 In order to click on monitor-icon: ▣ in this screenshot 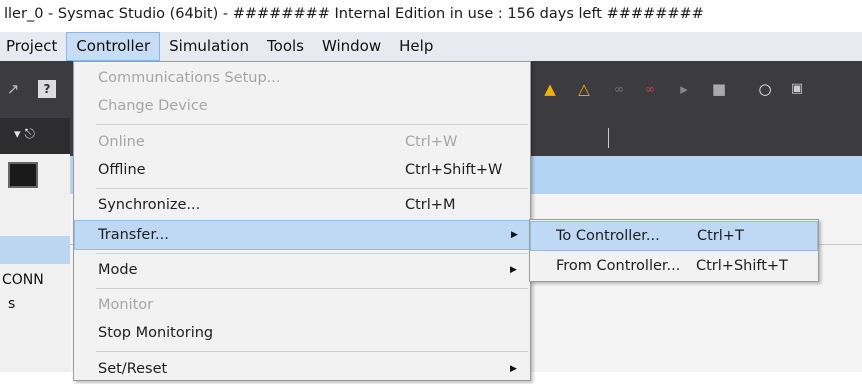, I will do `click(797, 89)`.